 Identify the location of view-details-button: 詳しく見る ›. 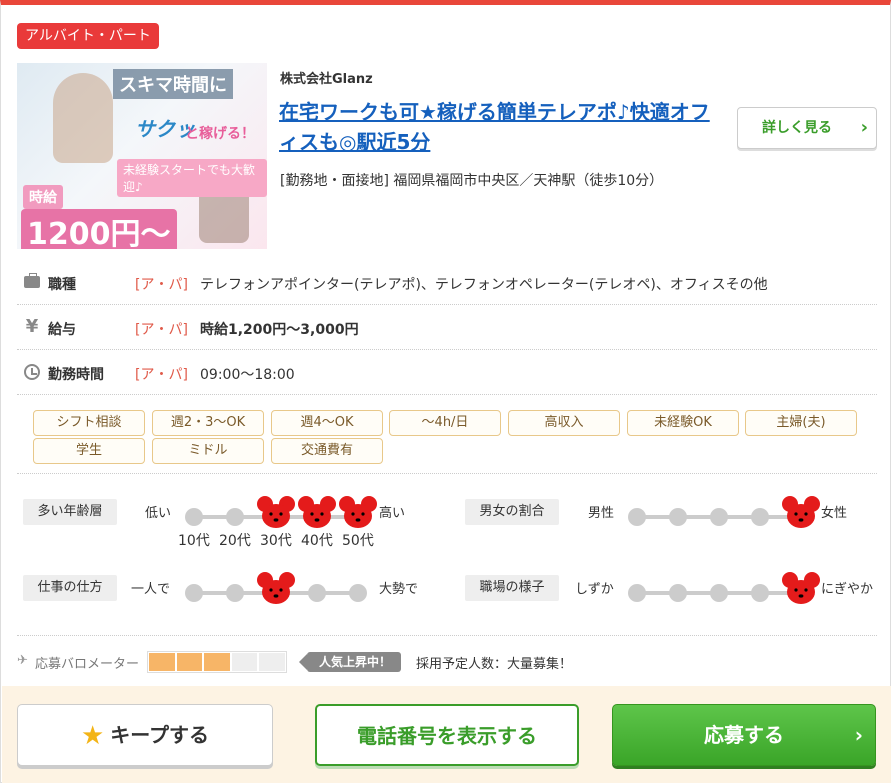
(807, 128).